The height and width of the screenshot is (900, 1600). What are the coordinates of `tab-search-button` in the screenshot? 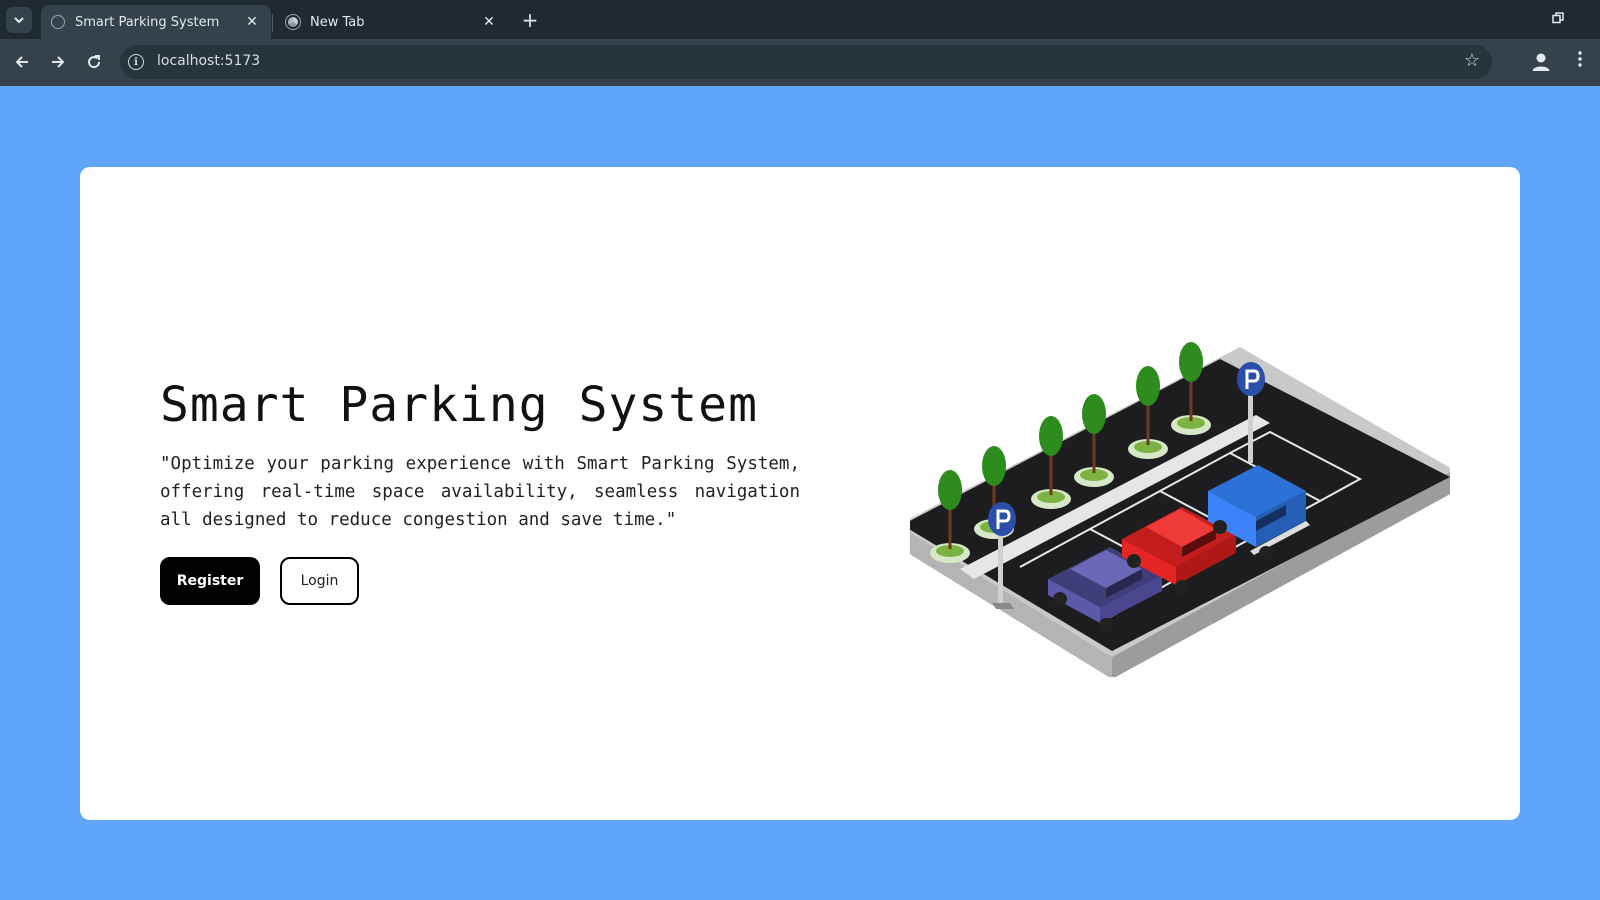 It's located at (19, 20).